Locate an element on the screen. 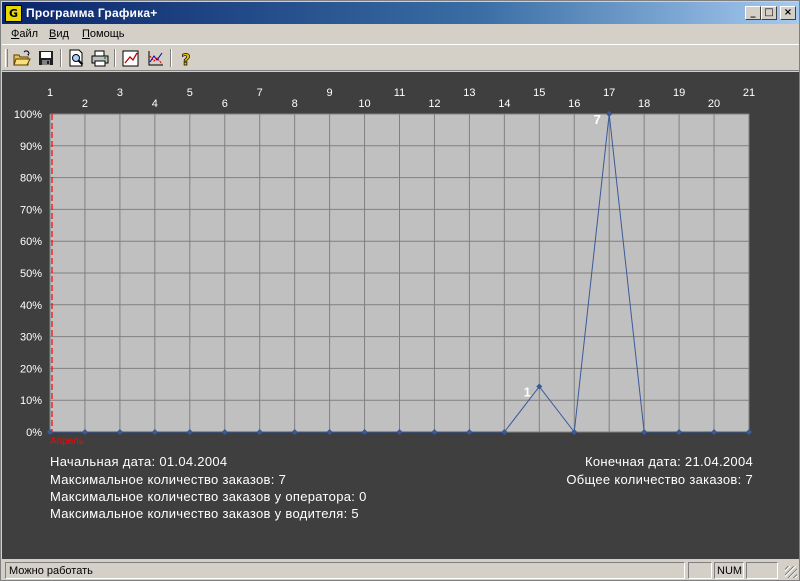  x-tick-label: 1 is located at coordinates (50, 93).